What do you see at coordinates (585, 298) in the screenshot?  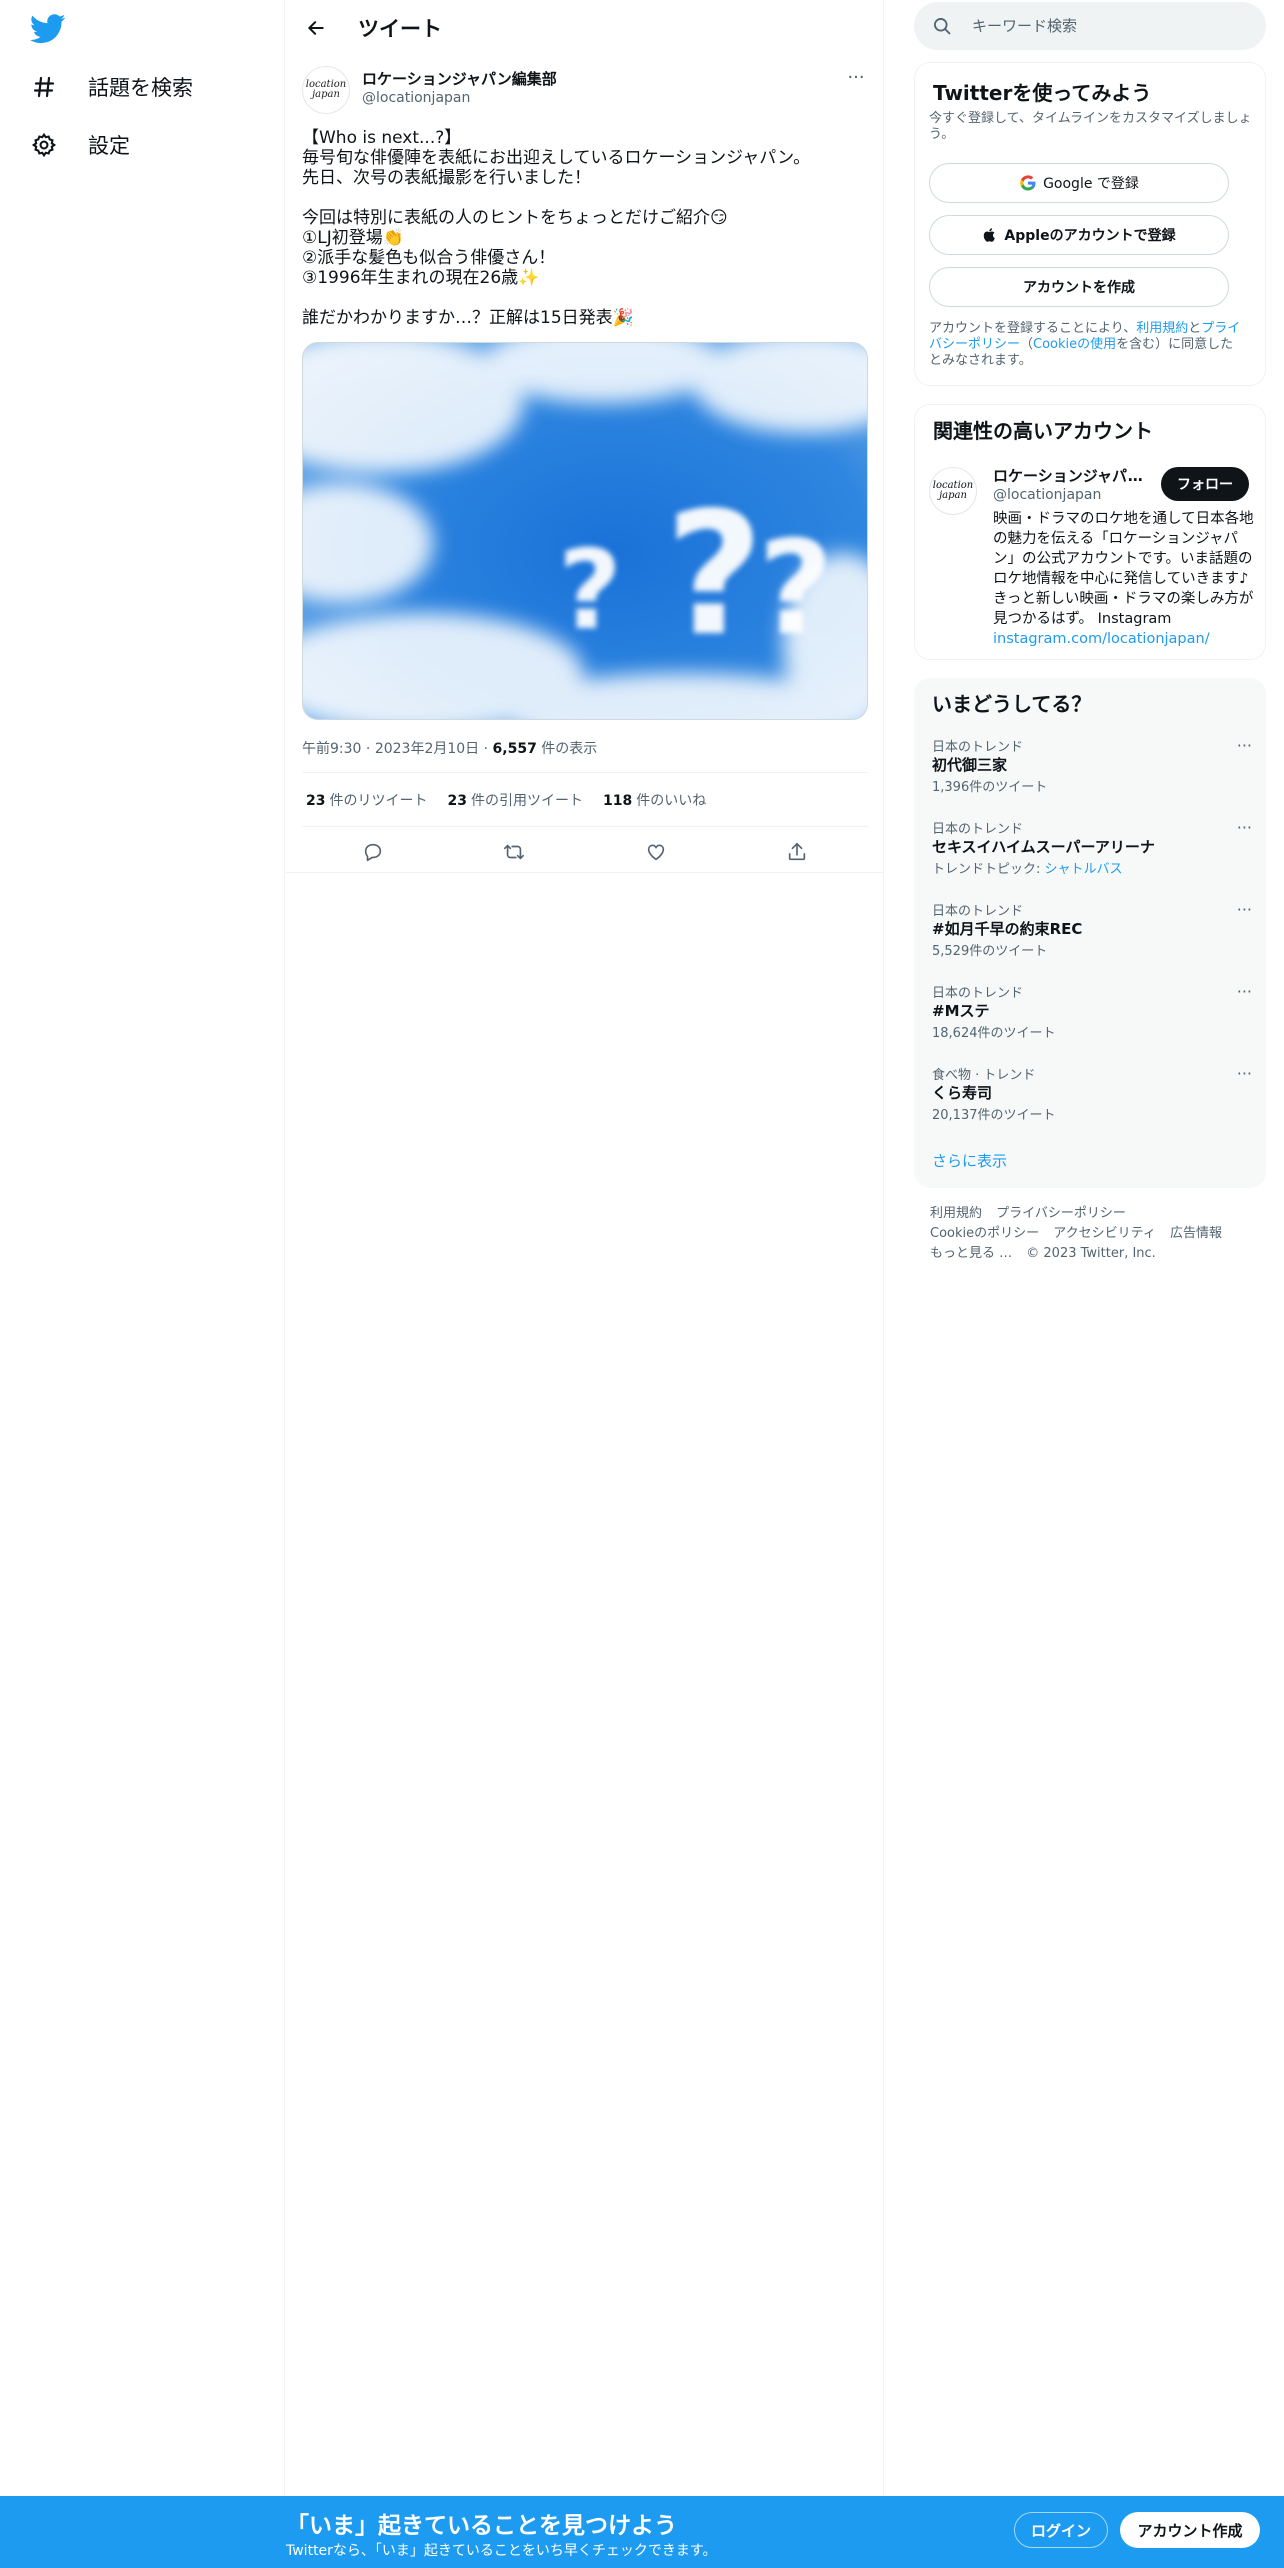 I see `tweet-line` at bounding box center [585, 298].